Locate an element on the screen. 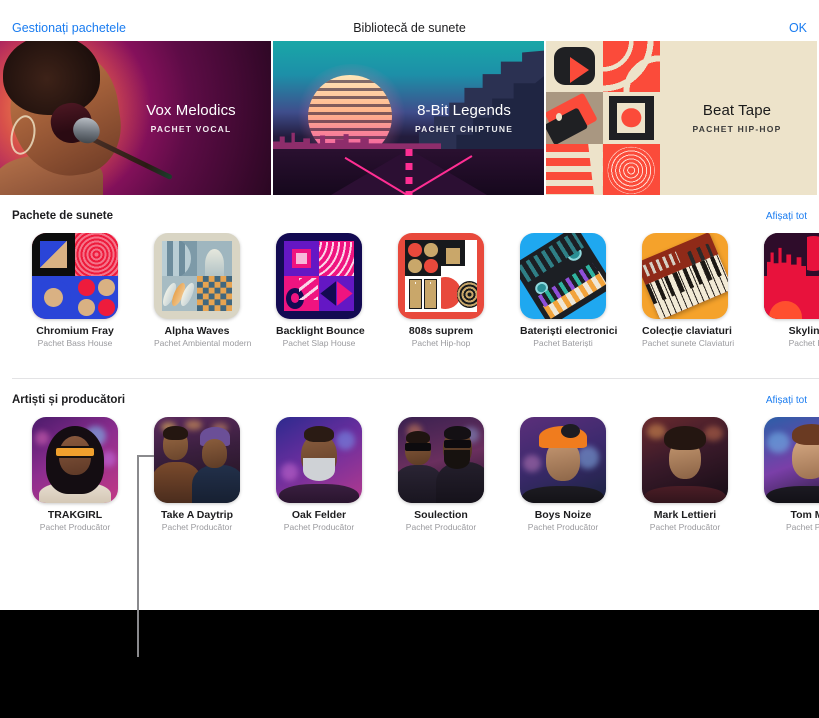 The height and width of the screenshot is (718, 819). artist-artwork-mark-lettieri is located at coordinates (685, 460).